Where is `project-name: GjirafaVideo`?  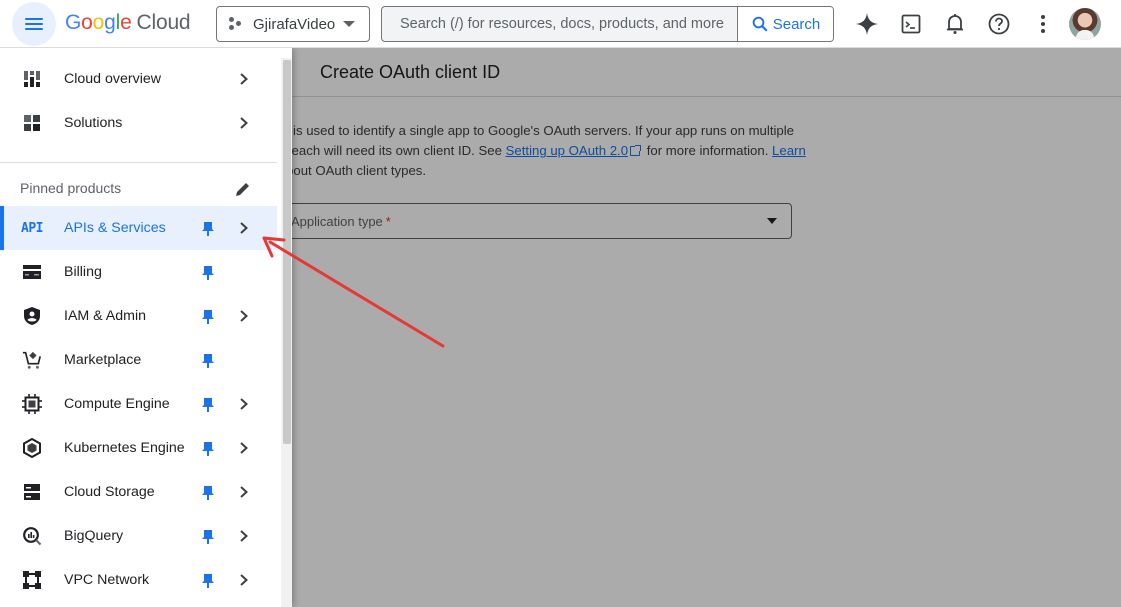 project-name: GjirafaVideo is located at coordinates (294, 24).